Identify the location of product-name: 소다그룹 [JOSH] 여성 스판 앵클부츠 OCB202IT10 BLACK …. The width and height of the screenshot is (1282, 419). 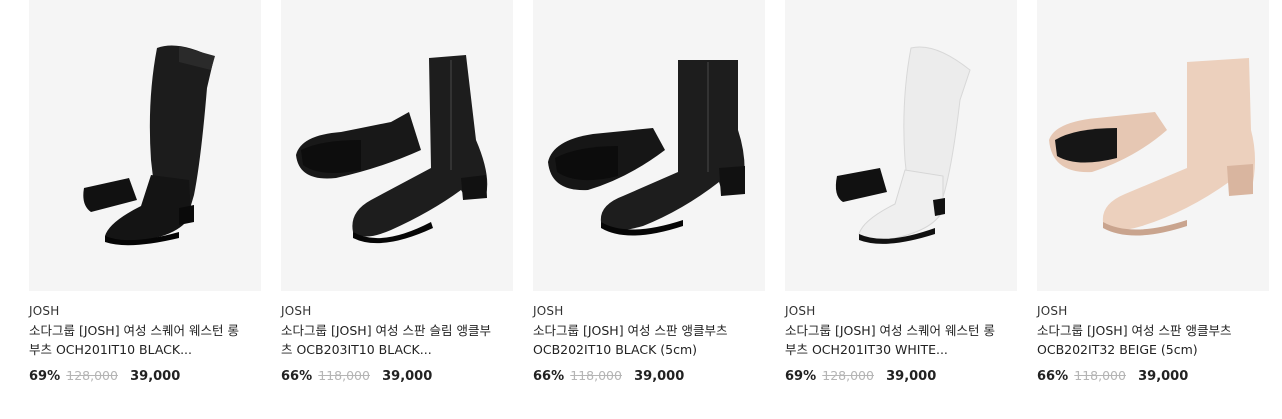
(643, 340).